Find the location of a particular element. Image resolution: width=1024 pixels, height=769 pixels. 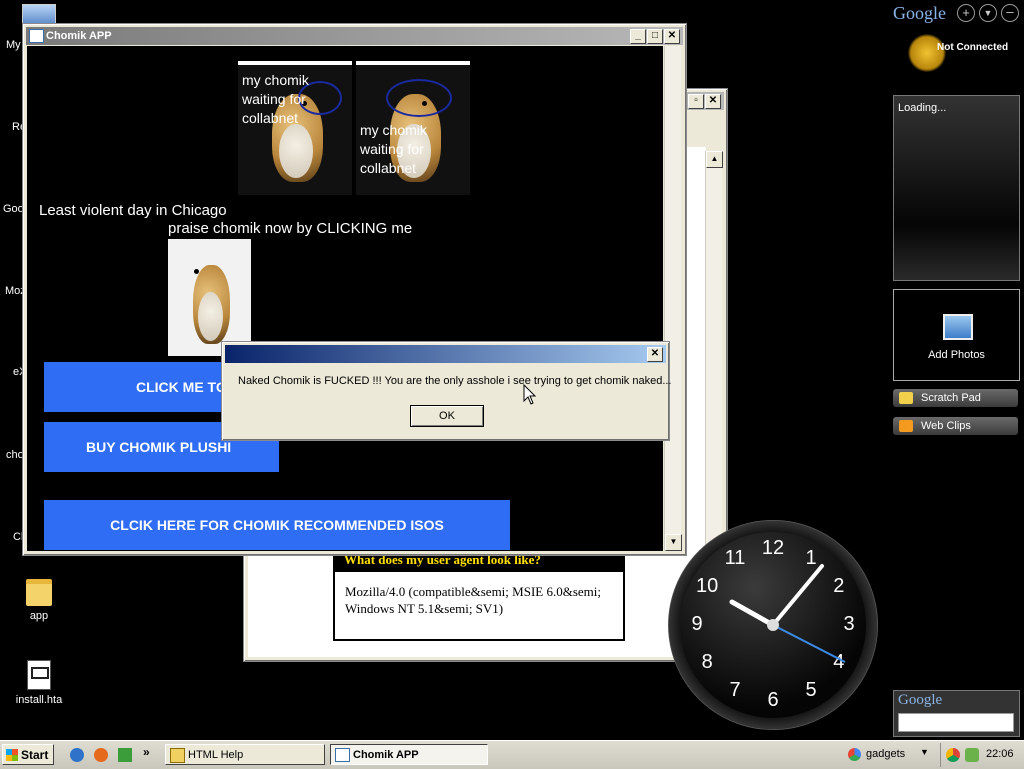

hamster-image-2: my chomik waiting for collabnet is located at coordinates (413, 128).